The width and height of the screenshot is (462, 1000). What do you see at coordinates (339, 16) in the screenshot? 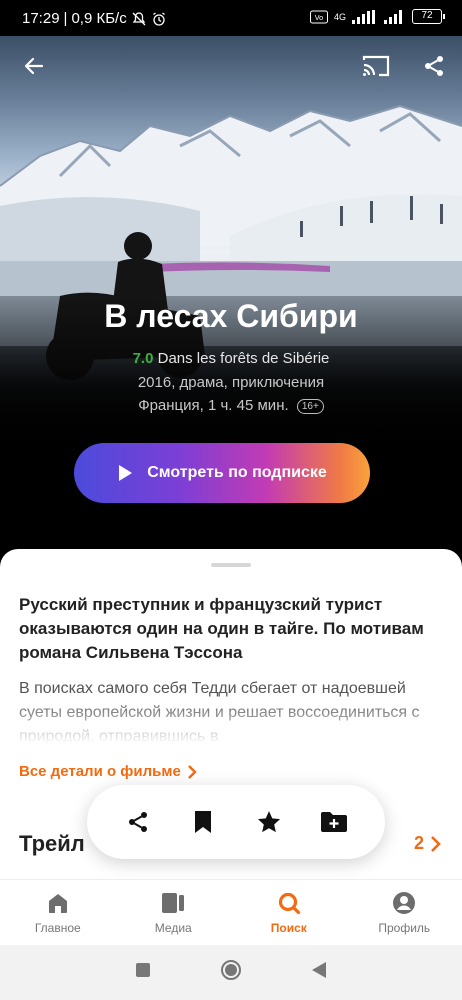
I see `network-type: 4G` at bounding box center [339, 16].